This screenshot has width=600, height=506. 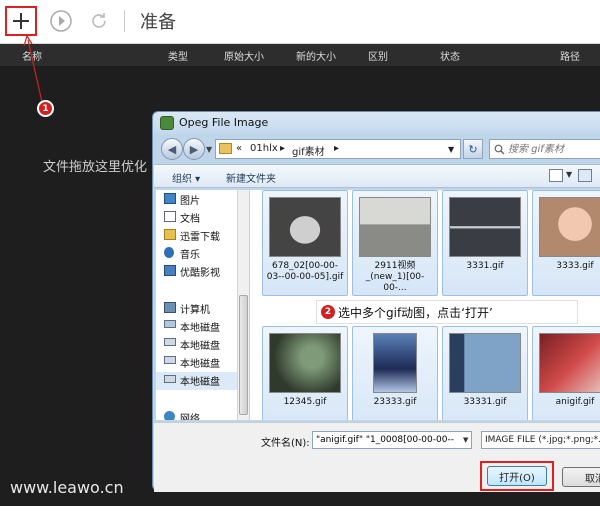 I want to click on command-bar: 组织 ▾ 新建文件夹 ▼, so click(x=377, y=176).